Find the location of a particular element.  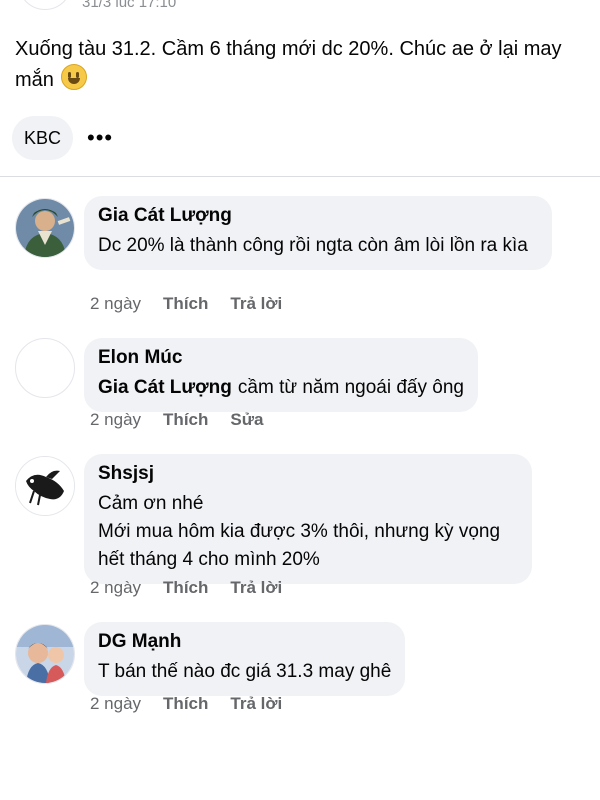

warrior-avatar-icon is located at coordinates (45, 228).